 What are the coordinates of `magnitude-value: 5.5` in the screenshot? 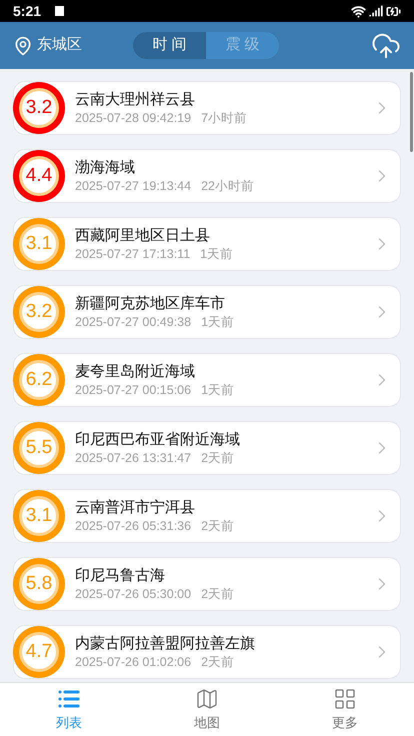 It's located at (39, 448).